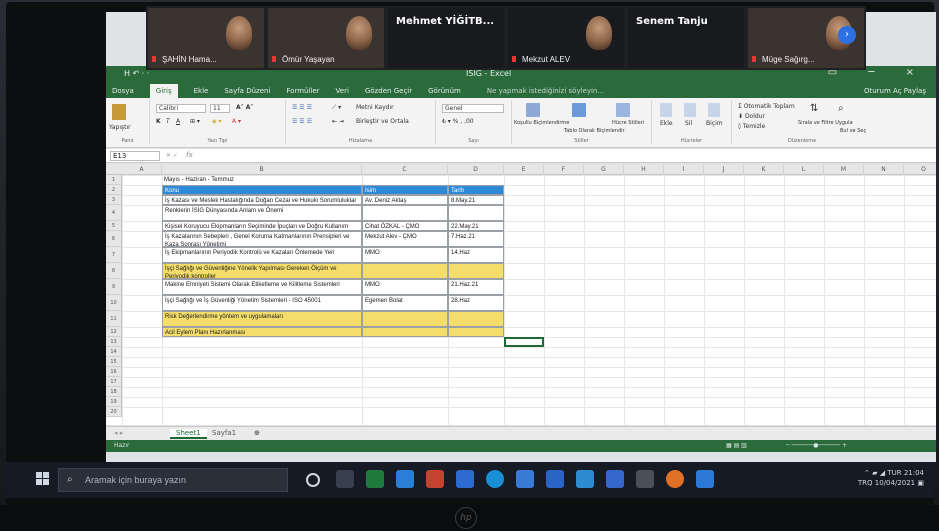 The height and width of the screenshot is (531, 939). I want to click on row-header: 13, so click(114, 342).